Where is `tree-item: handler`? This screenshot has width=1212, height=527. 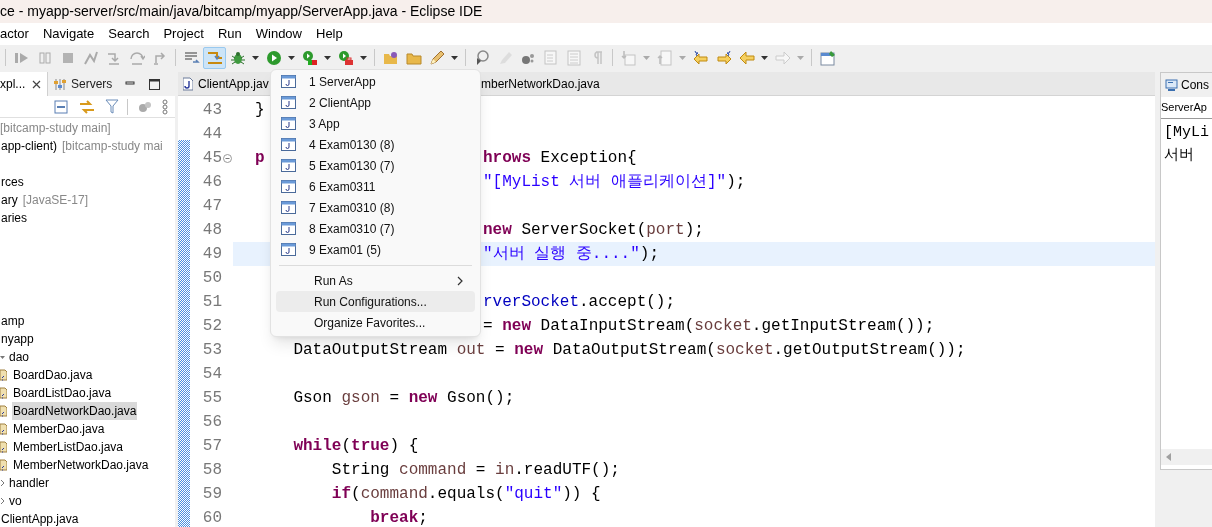 tree-item: handler is located at coordinates (29, 483).